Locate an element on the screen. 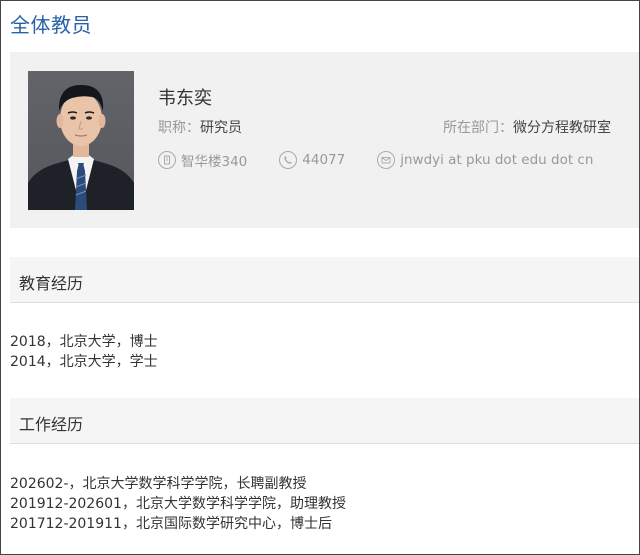 The height and width of the screenshot is (555, 640). department-value: 微分方程教研室 is located at coordinates (562, 128).